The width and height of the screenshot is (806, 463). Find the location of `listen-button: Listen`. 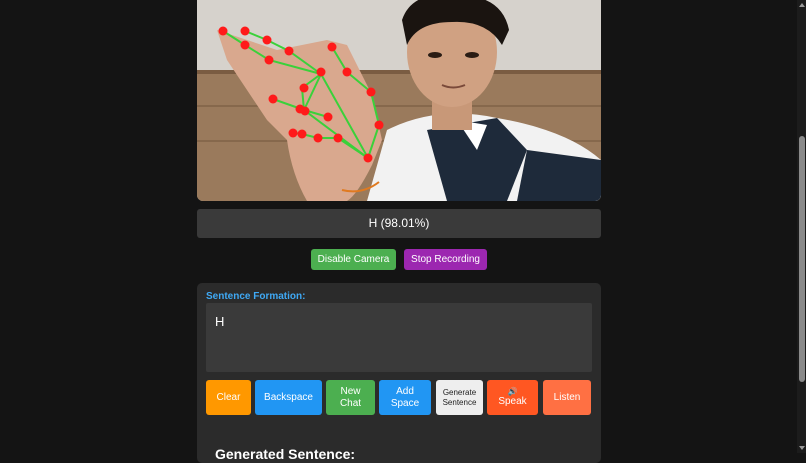

listen-button: Listen is located at coordinates (567, 397).